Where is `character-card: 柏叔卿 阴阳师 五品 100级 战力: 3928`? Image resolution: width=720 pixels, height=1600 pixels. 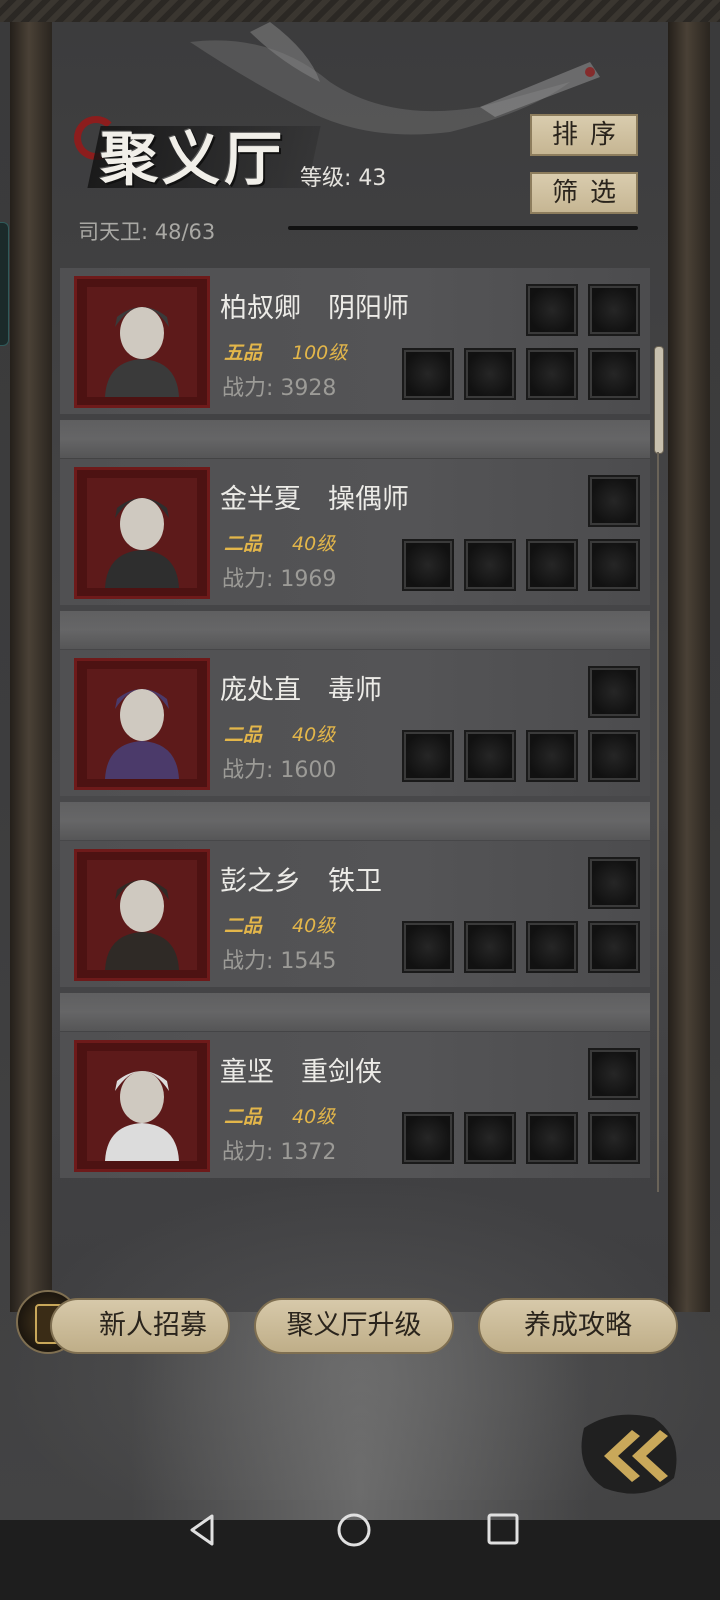
character-card: 柏叔卿 阴阳师 五品 100级 战力: 3928 is located at coordinates (355, 341).